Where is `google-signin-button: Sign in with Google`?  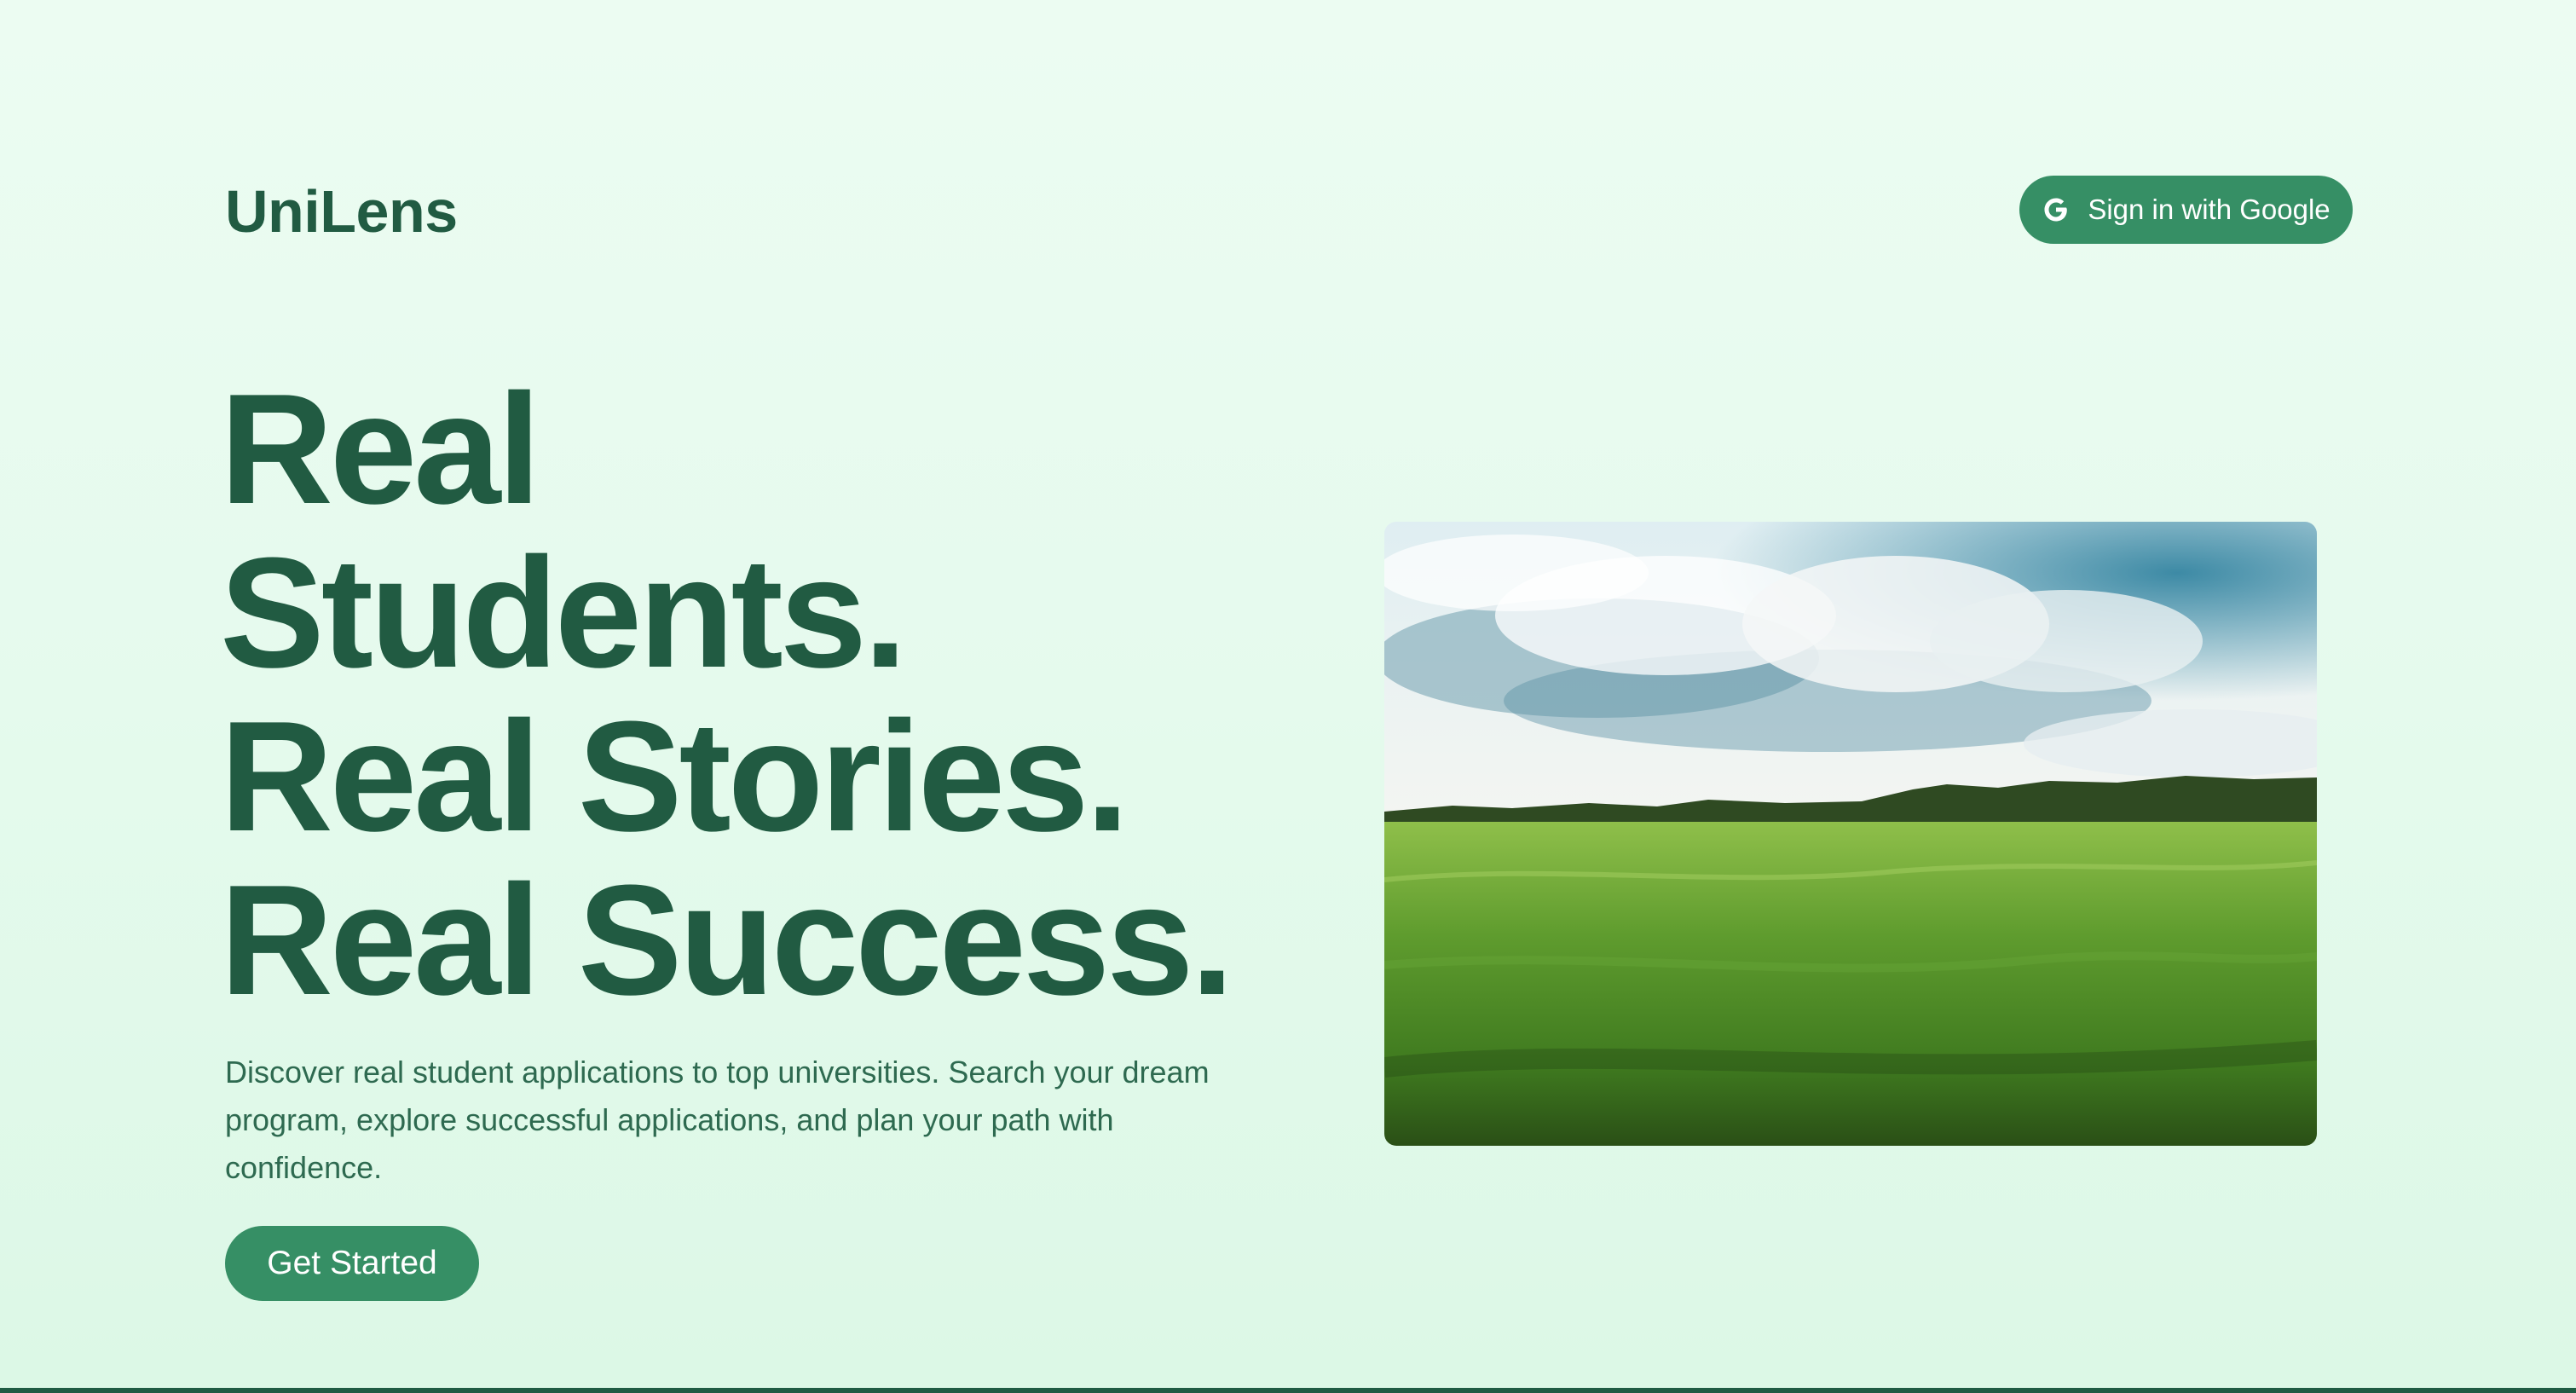
google-signin-button: Sign in with Google is located at coordinates (2186, 210).